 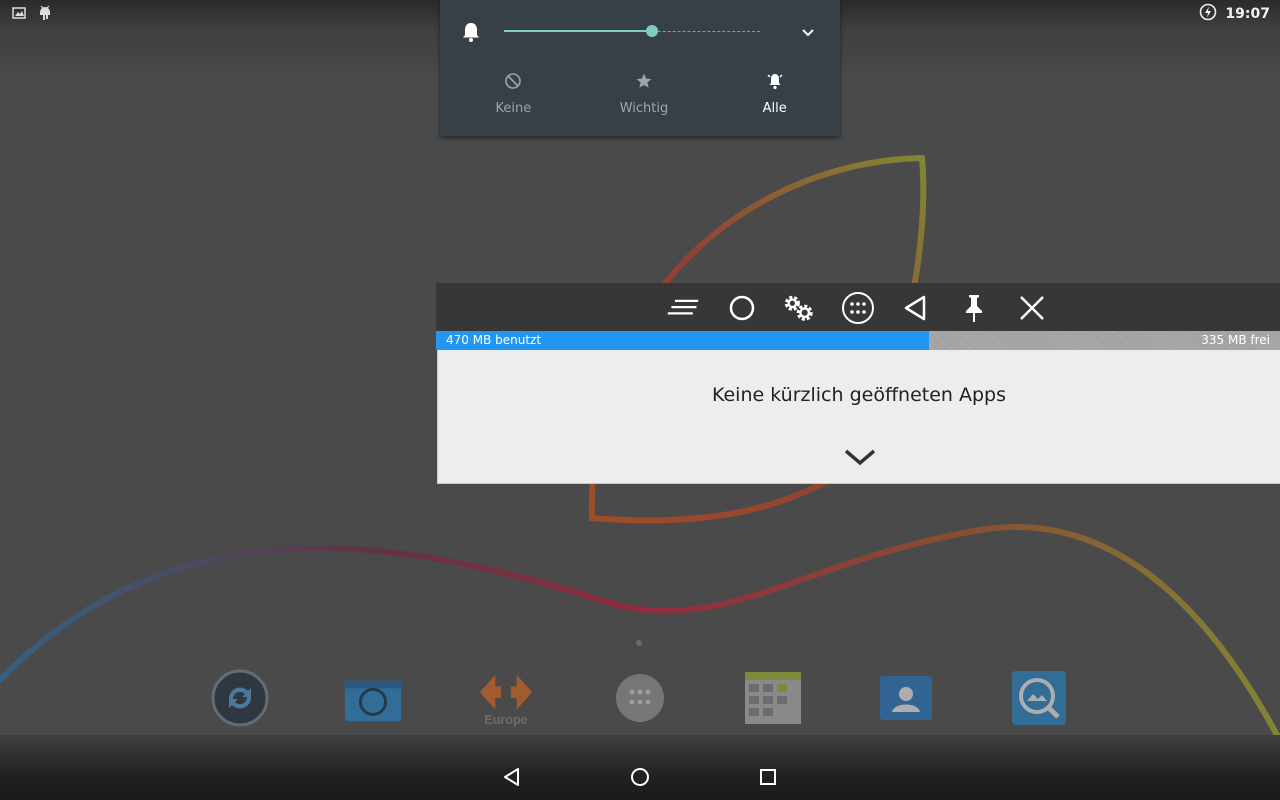 I want to click on launcher-app-icon, so click(x=640, y=698).